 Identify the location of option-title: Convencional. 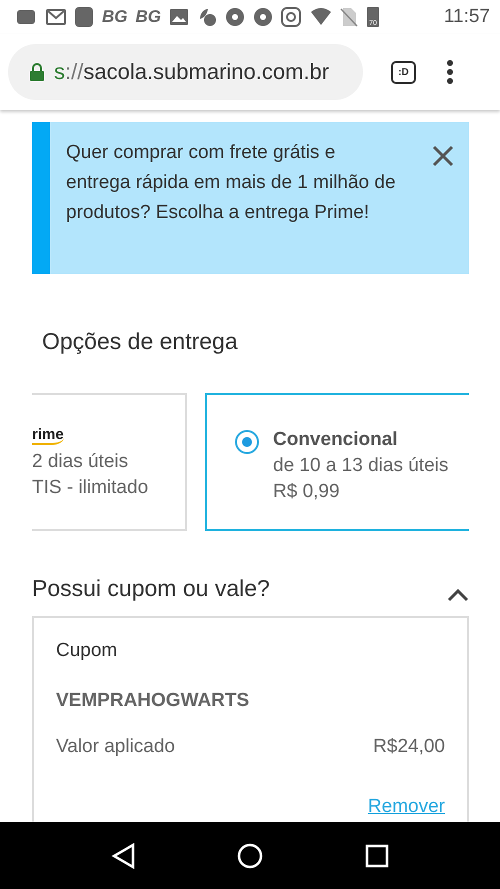
(336, 440).